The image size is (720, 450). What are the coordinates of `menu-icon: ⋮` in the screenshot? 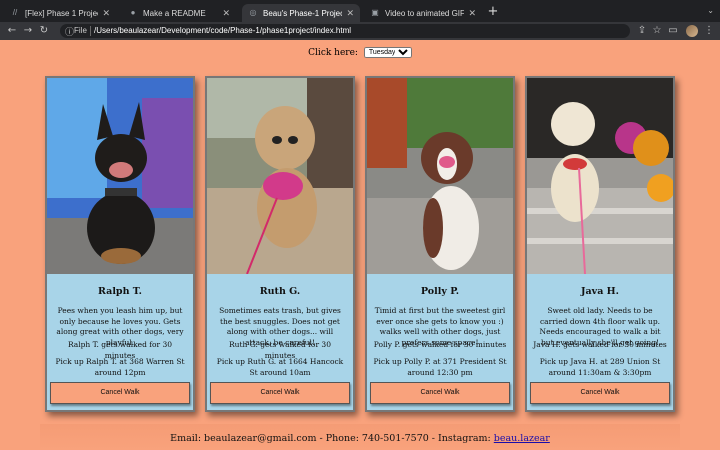 It's located at (709, 31).